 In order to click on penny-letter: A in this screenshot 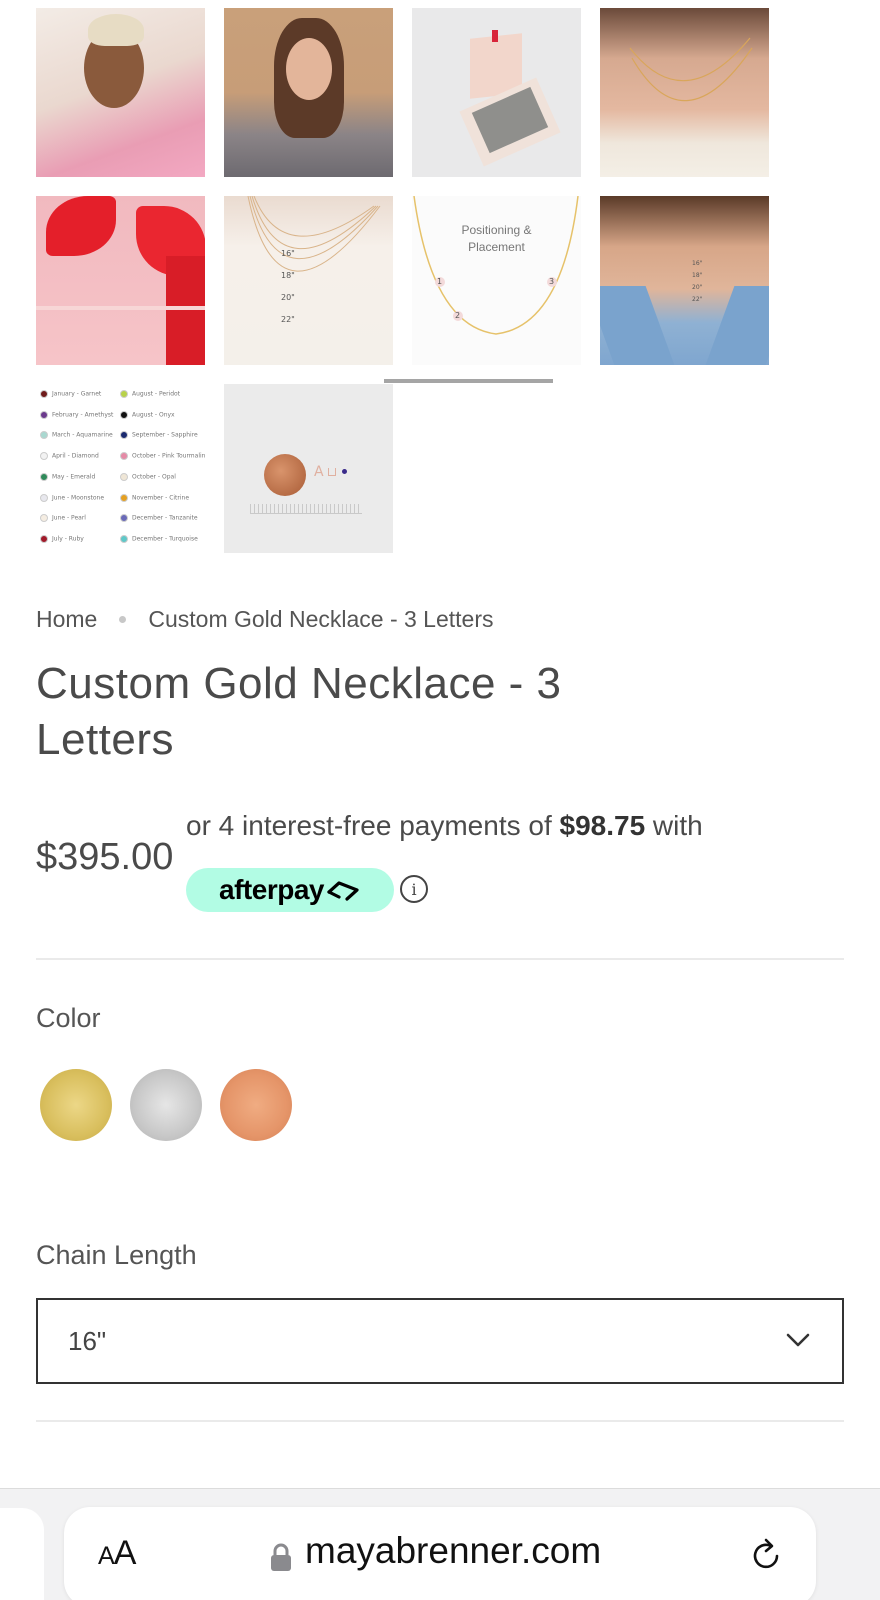, I will do `click(319, 472)`.